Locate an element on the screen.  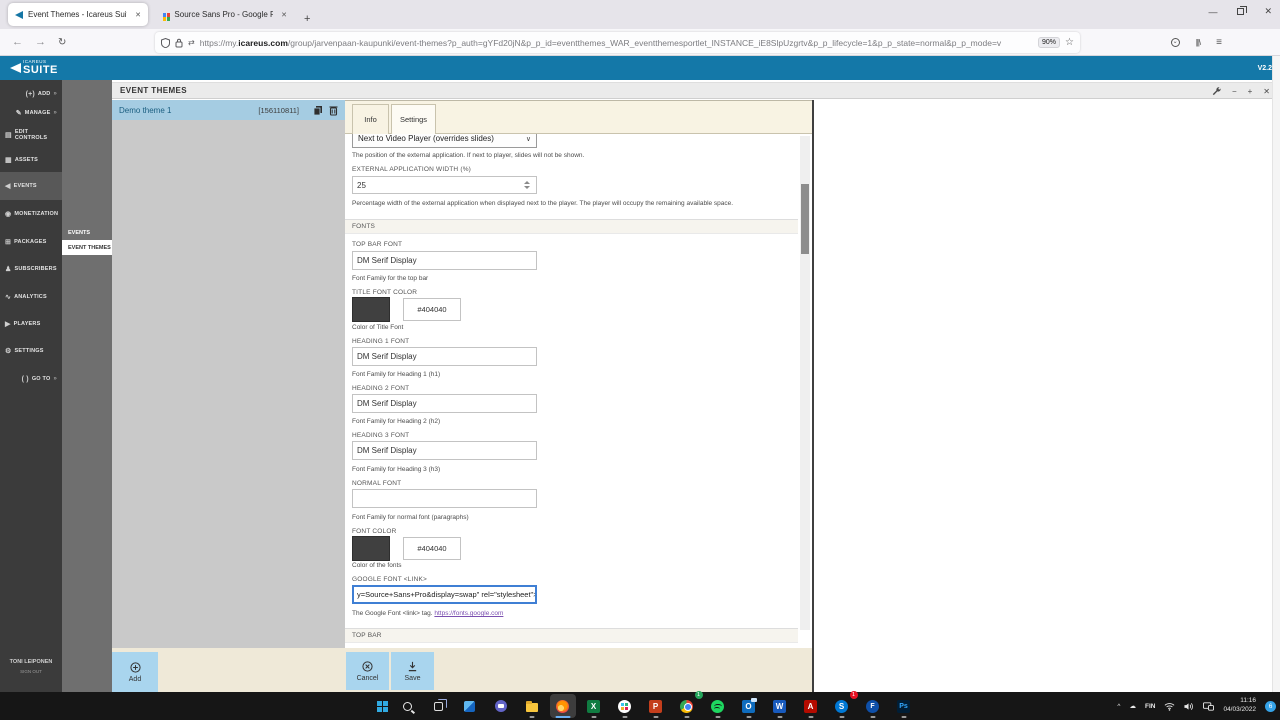
icareus-logo: ICAREUS SUITE is located at coordinates (34, 68).